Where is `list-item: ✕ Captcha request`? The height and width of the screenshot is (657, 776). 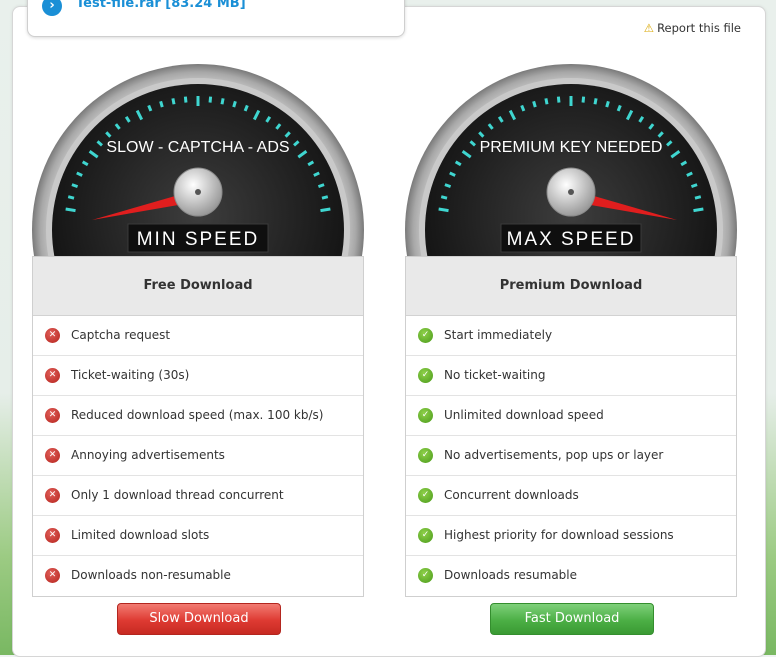
list-item: ✕ Captcha request is located at coordinates (198, 336).